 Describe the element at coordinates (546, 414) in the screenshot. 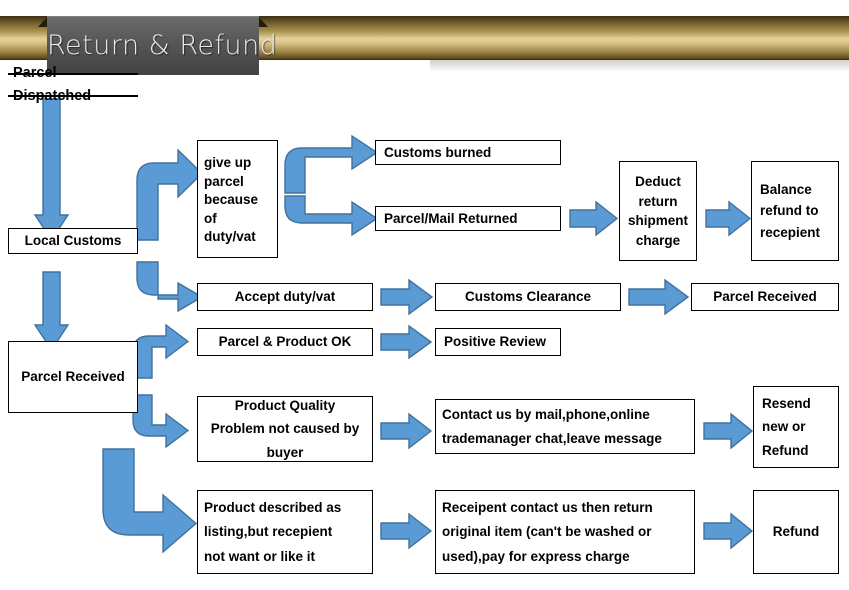

I see `node-label-line-1: Contact us by mail,phone,online` at that location.